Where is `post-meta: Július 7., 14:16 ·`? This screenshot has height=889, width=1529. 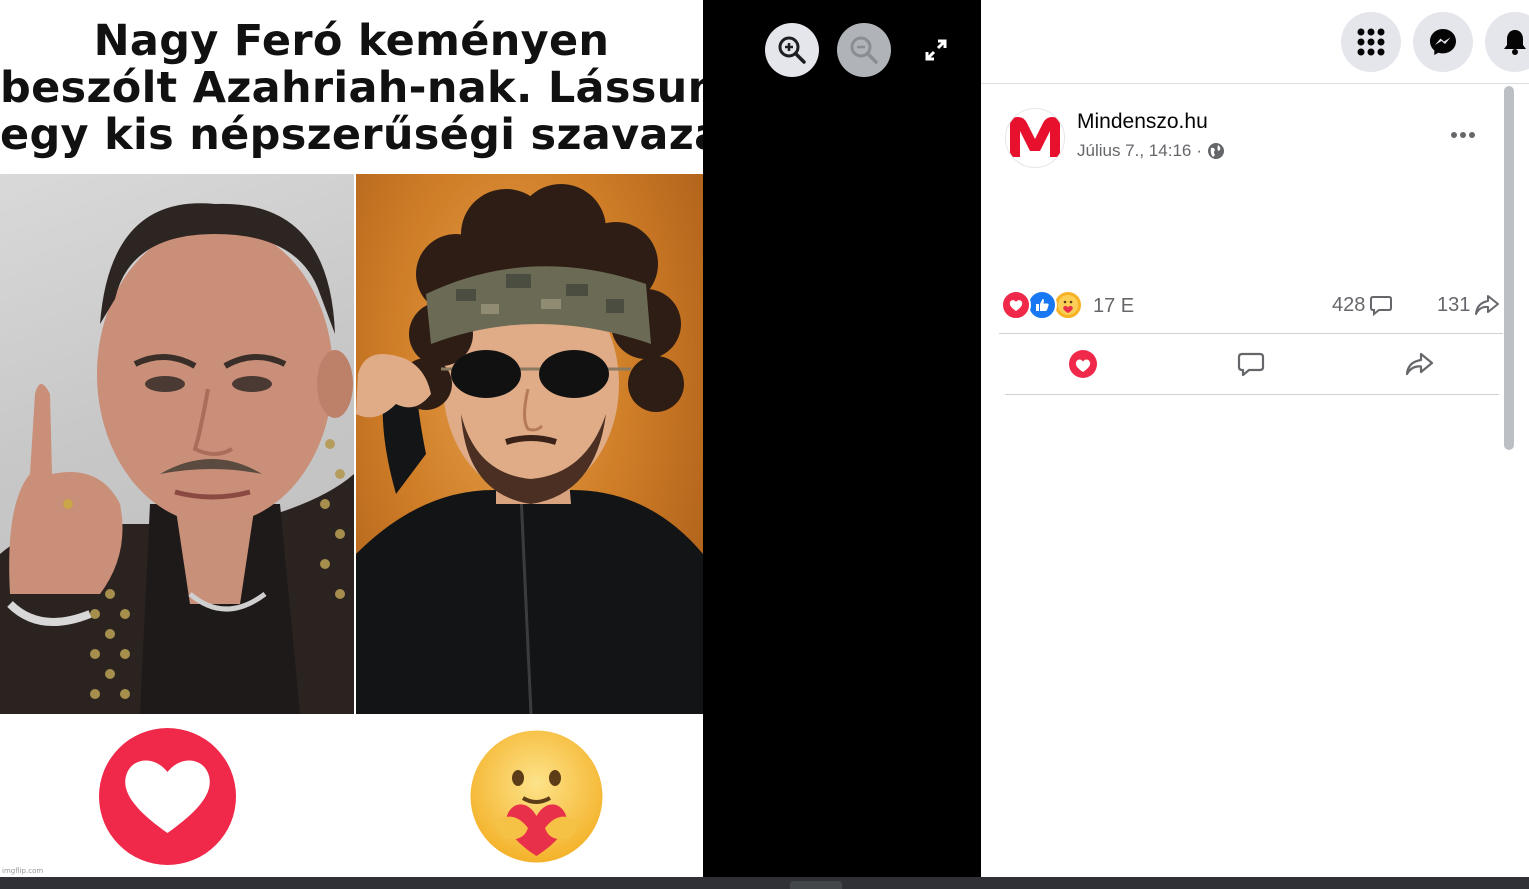 post-meta: Július 7., 14:16 · is located at coordinates (1151, 151).